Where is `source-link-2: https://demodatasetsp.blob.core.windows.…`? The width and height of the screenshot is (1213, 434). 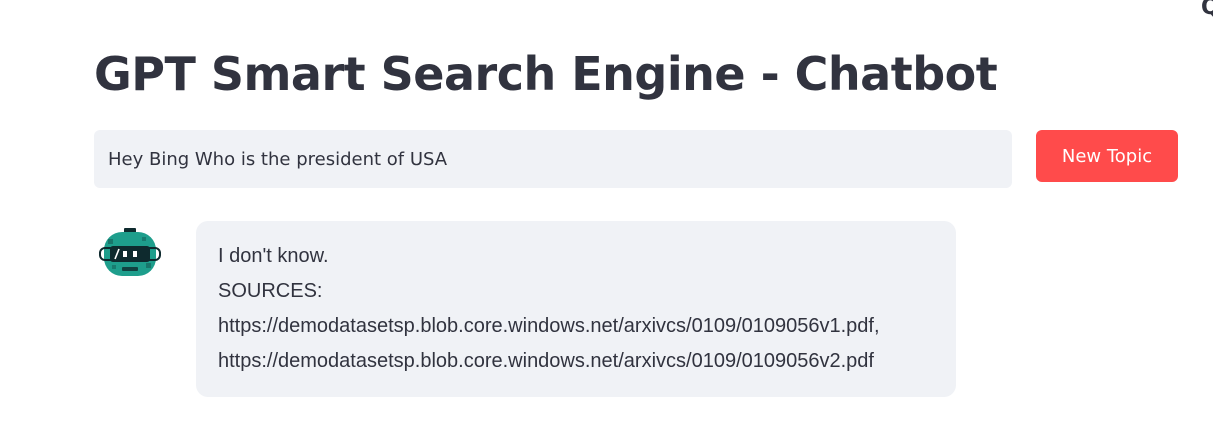 source-link-2: https://demodatasetsp.blob.core.windows.… is located at coordinates (546, 361).